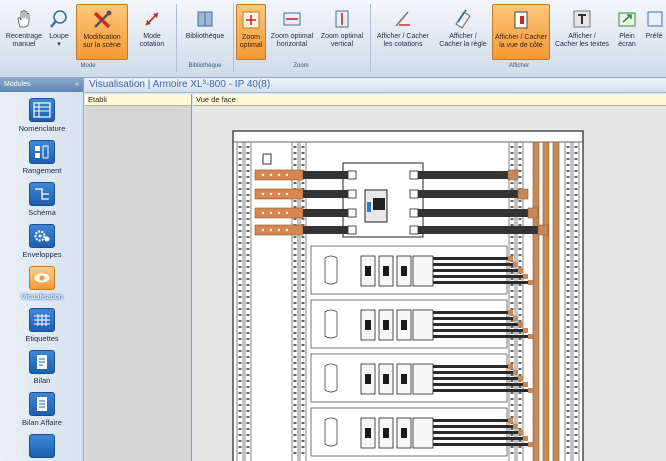  What do you see at coordinates (102, 32) in the screenshot?
I see `modification-button: Modification sur la scène` at bounding box center [102, 32].